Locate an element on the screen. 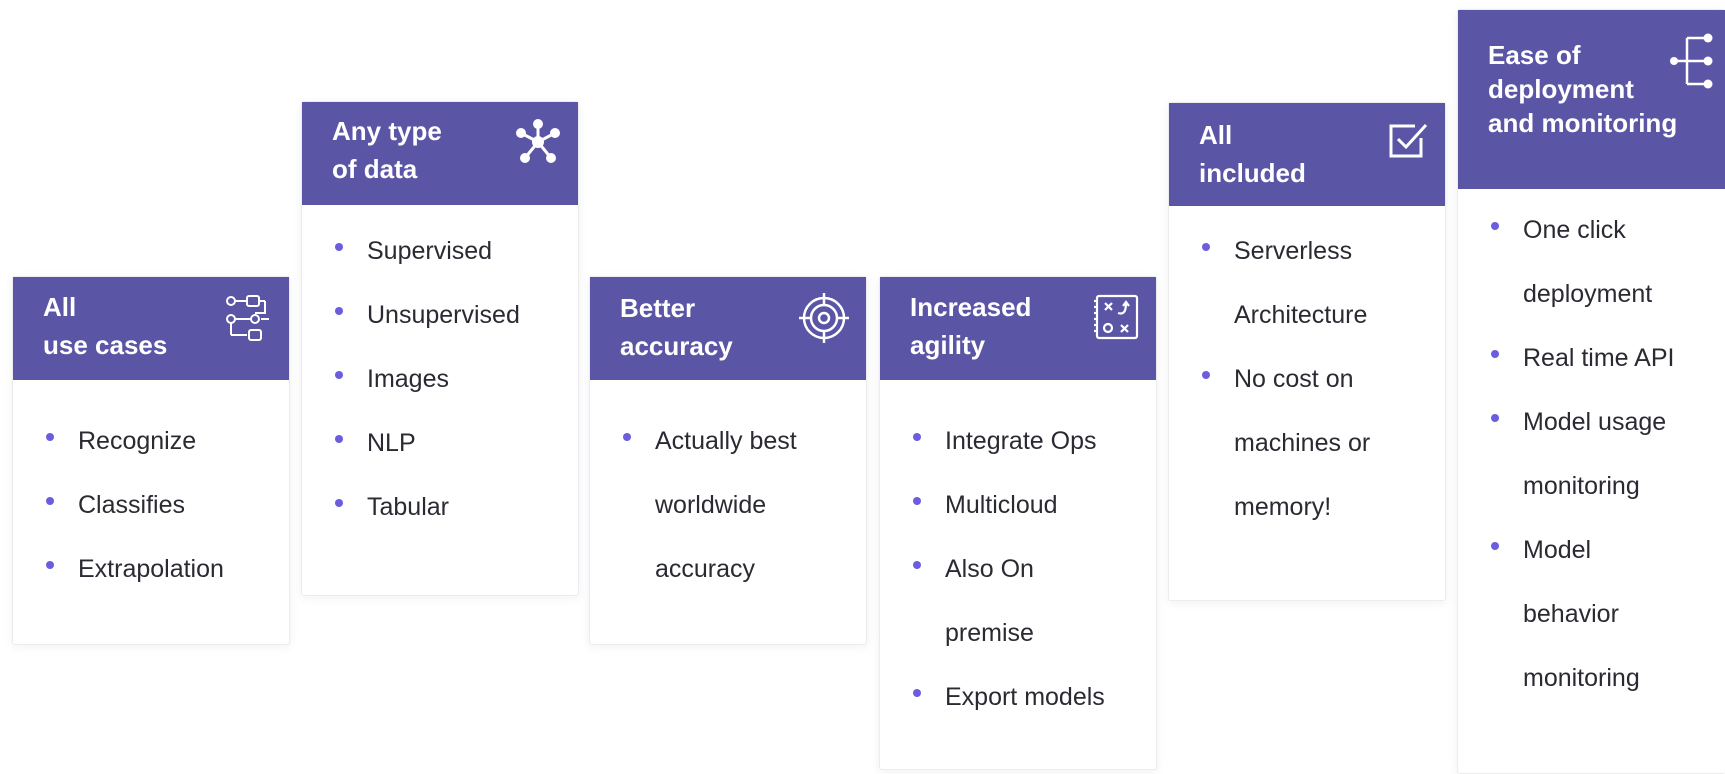  card-title: Ease of deployment and monitoring is located at coordinates (1583, 89).